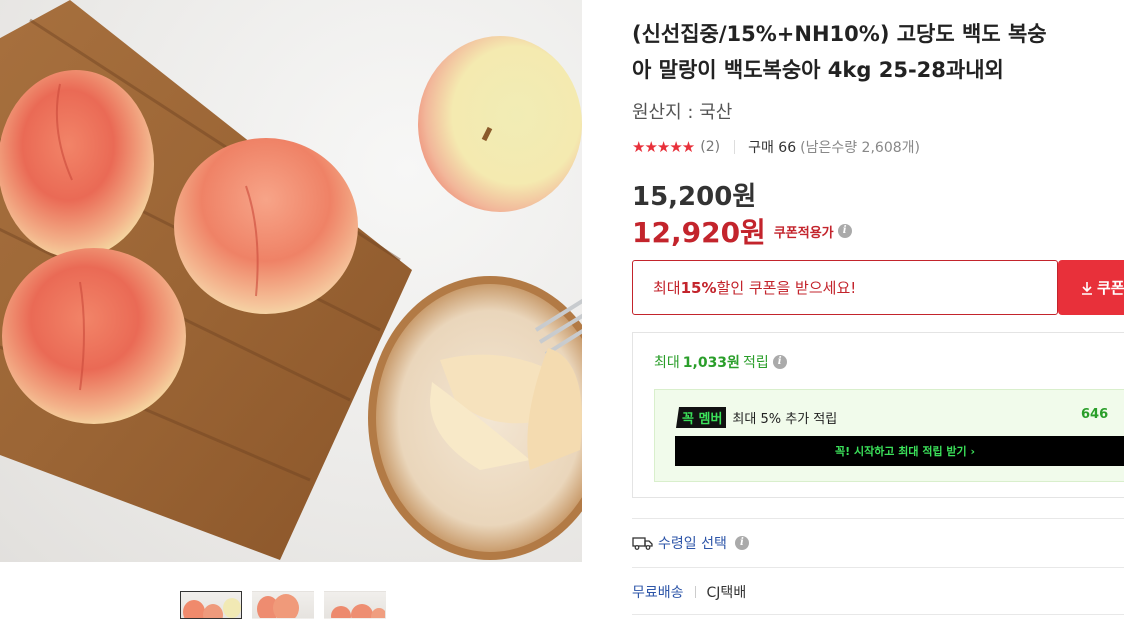 The image size is (1124, 619). Describe the element at coordinates (667, 363) in the screenshot. I see `points-prefix: 최대` at that location.